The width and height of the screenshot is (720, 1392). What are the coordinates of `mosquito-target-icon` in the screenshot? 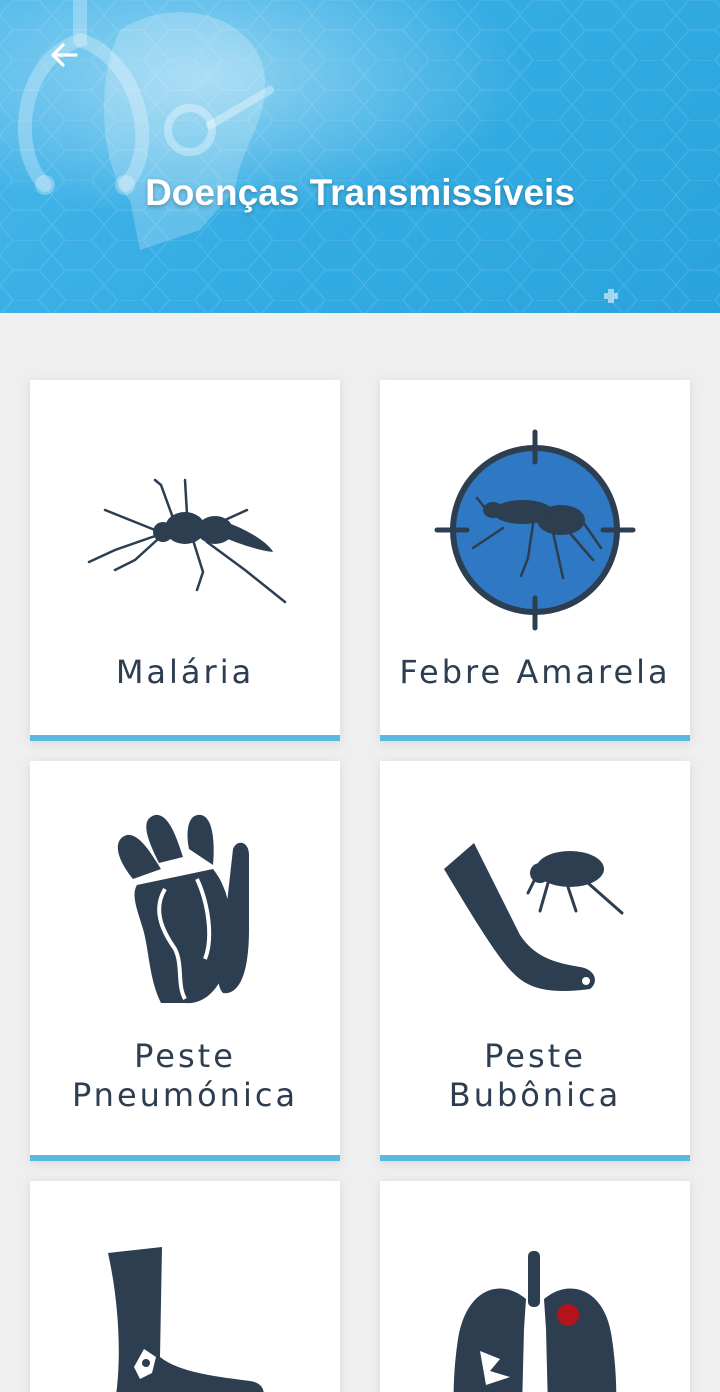 It's located at (535, 530).